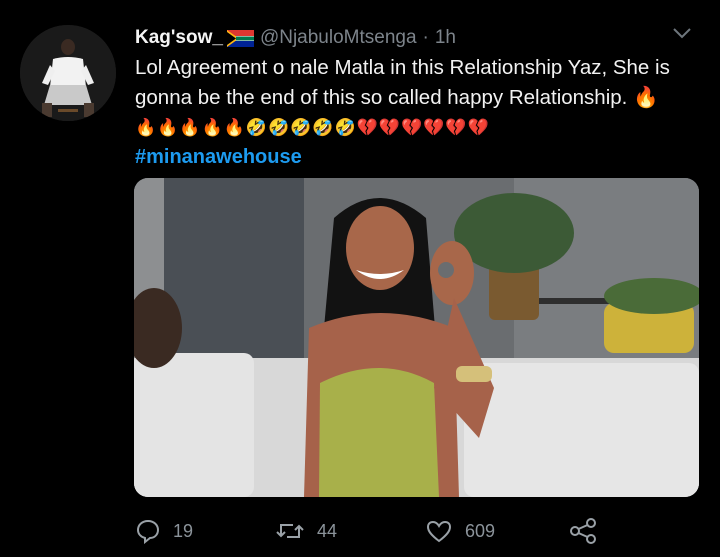  I want to click on retweet-button: 44, so click(306, 531).